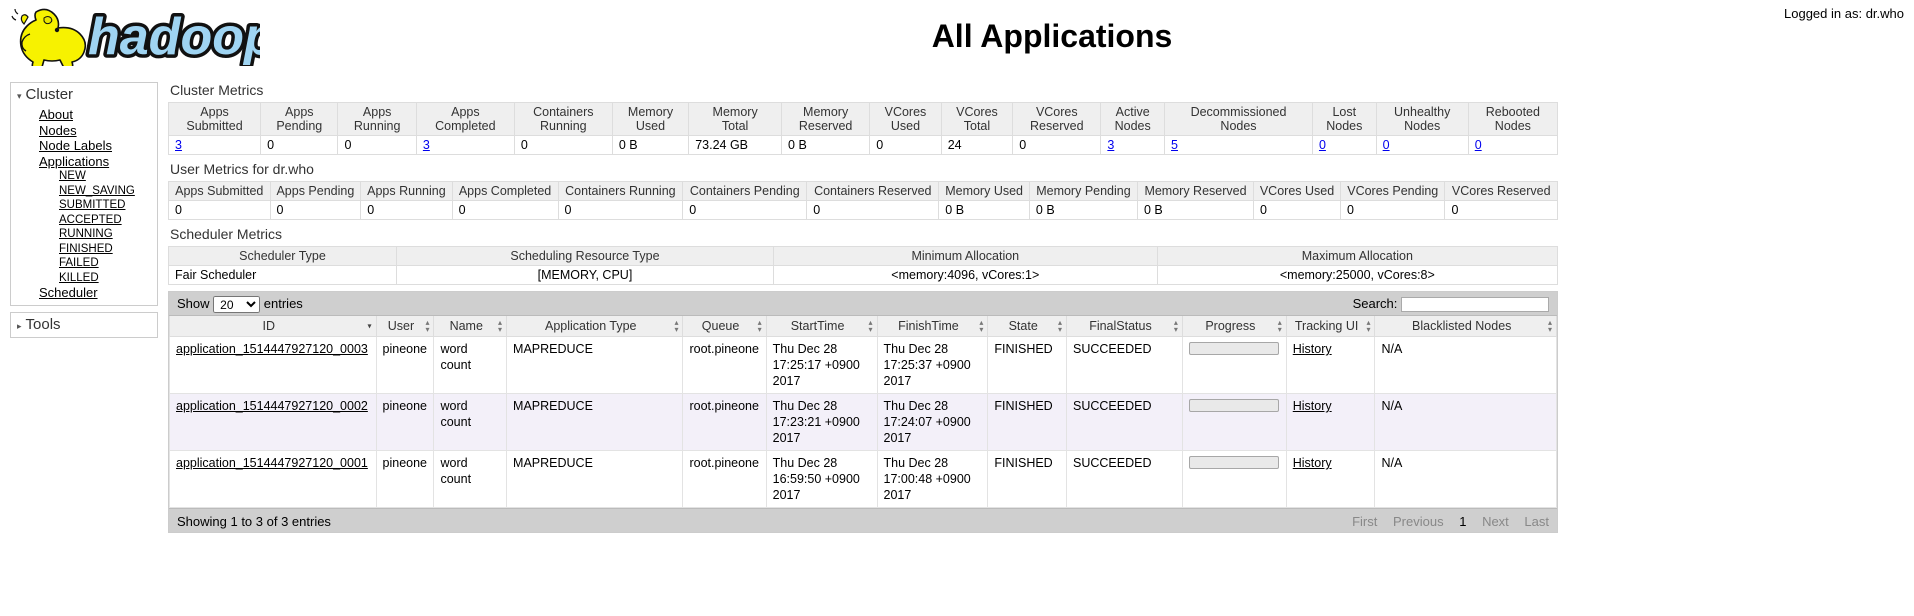 The width and height of the screenshot is (1914, 616). Describe the element at coordinates (97, 191) in the screenshot. I see `sidebar-link-new-saving: NEW_SAVING` at that location.